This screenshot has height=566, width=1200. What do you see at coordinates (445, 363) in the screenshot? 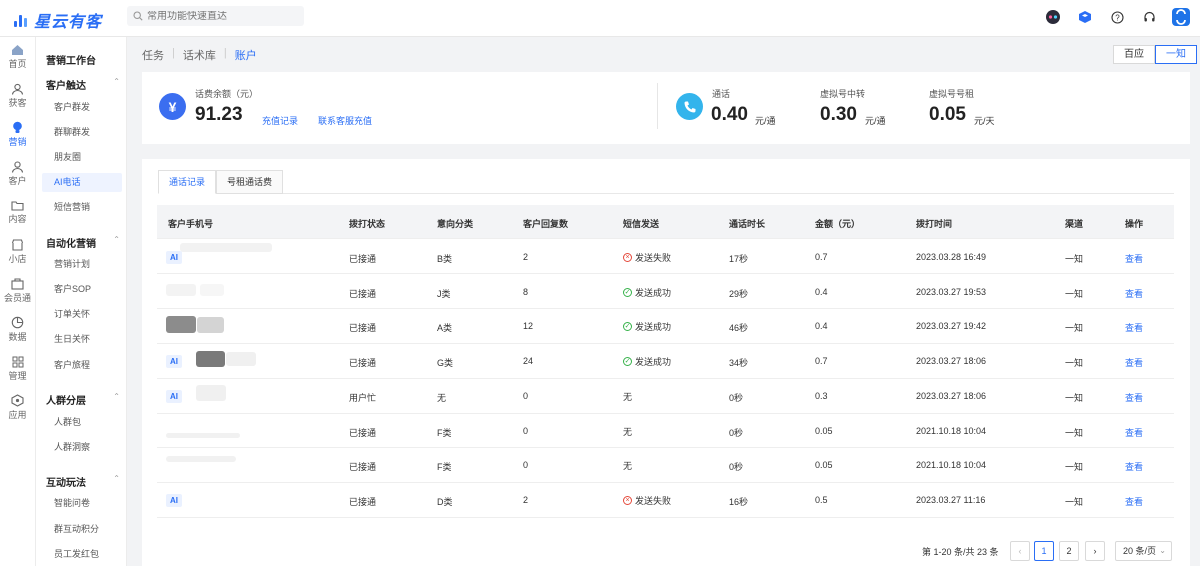
I see `cell-intent: G类` at bounding box center [445, 363].